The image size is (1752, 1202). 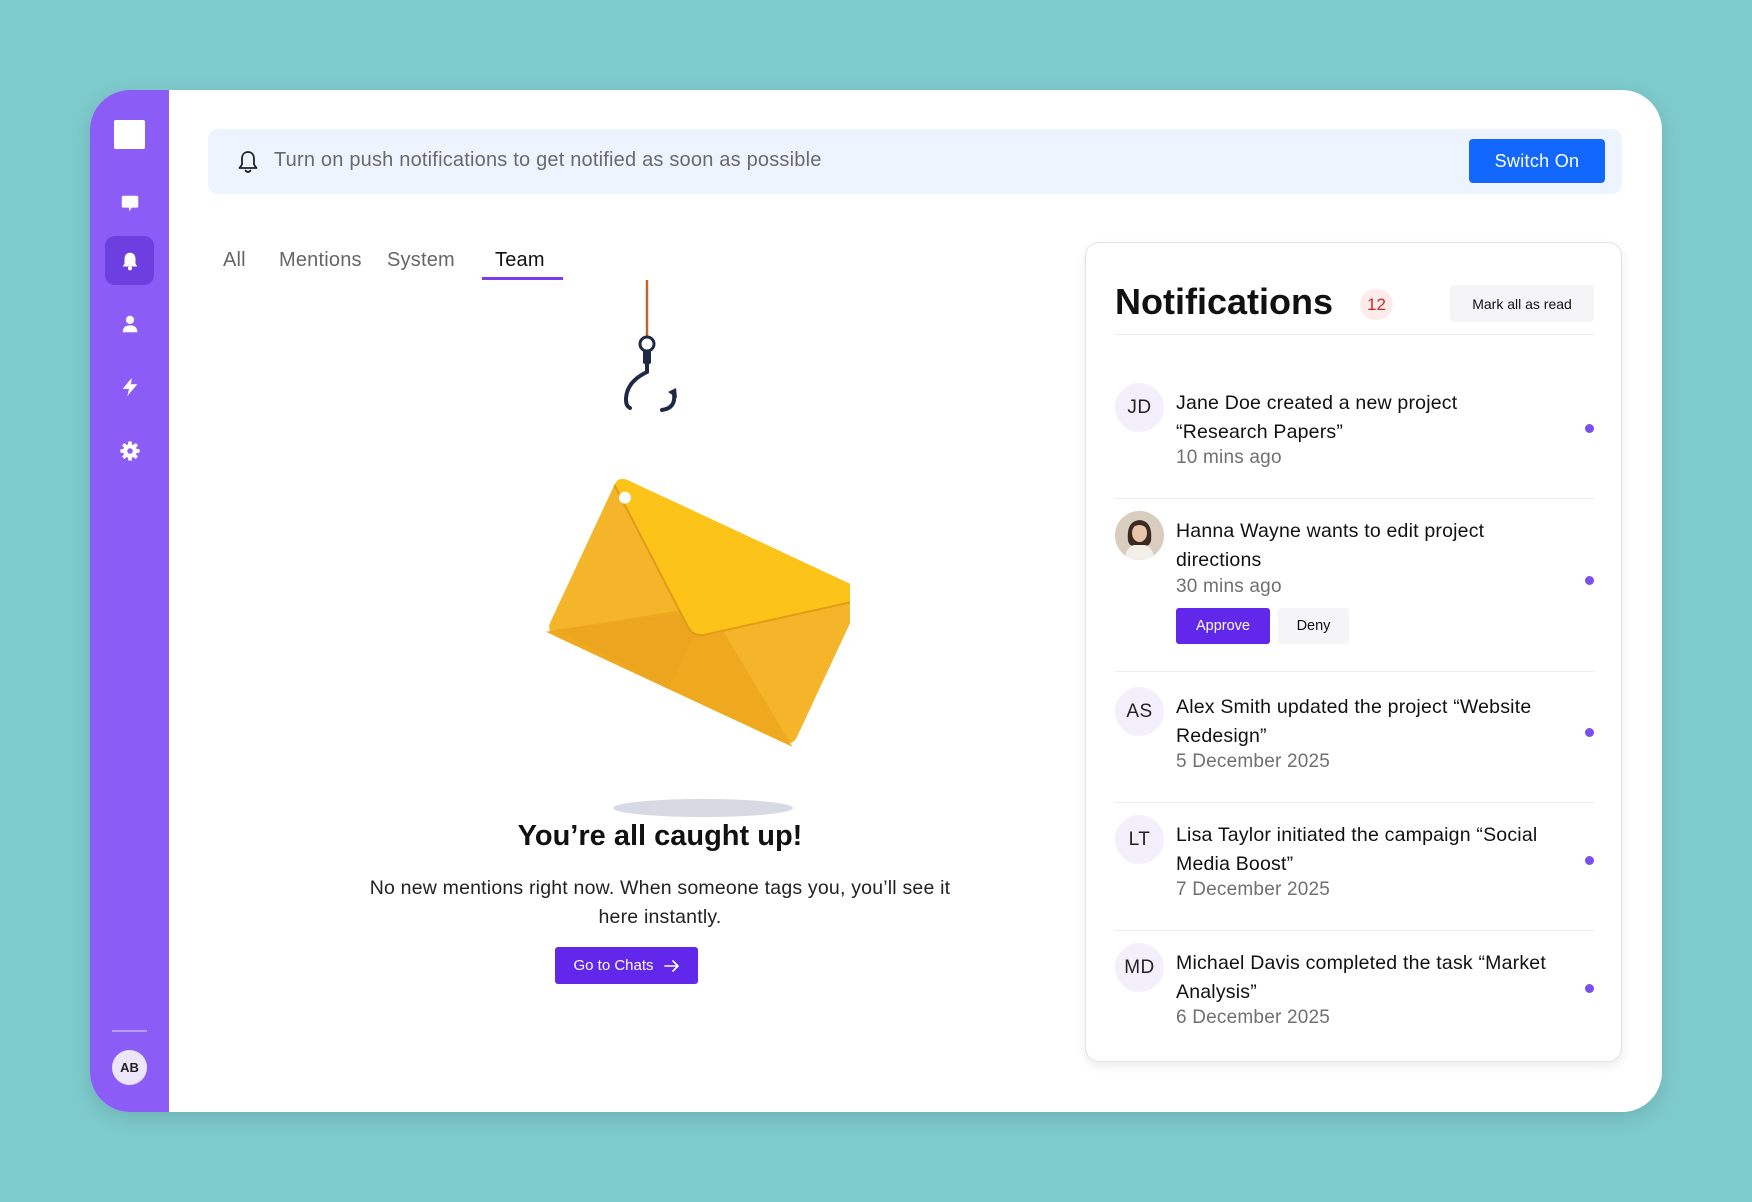 What do you see at coordinates (1253, 1017) in the screenshot?
I see `notification-time: 6 December 2025` at bounding box center [1253, 1017].